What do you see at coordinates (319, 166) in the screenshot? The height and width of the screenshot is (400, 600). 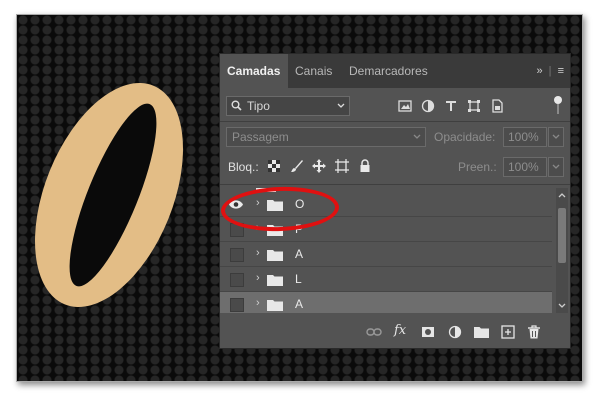 I see `lock-position-icon` at bounding box center [319, 166].